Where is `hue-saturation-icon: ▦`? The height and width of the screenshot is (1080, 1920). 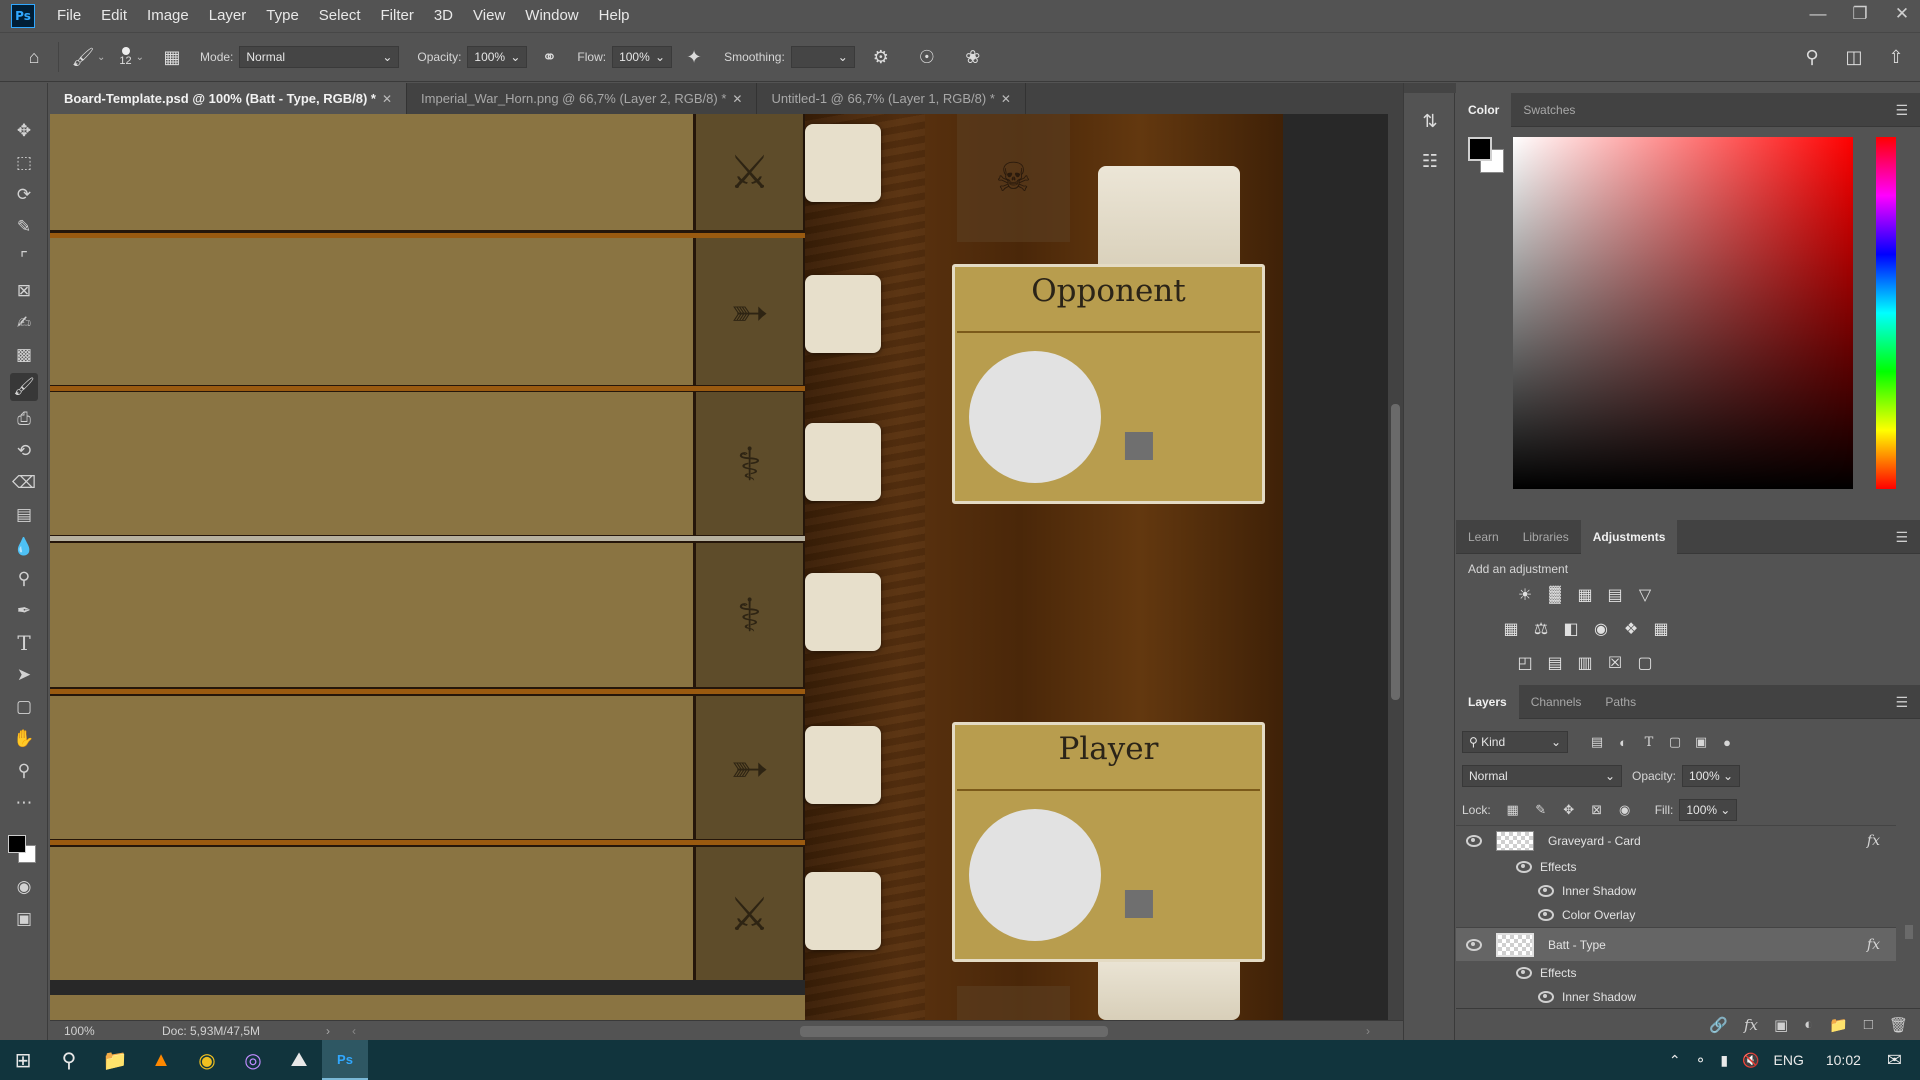
hue-saturation-icon: ▦ is located at coordinates (1511, 629).